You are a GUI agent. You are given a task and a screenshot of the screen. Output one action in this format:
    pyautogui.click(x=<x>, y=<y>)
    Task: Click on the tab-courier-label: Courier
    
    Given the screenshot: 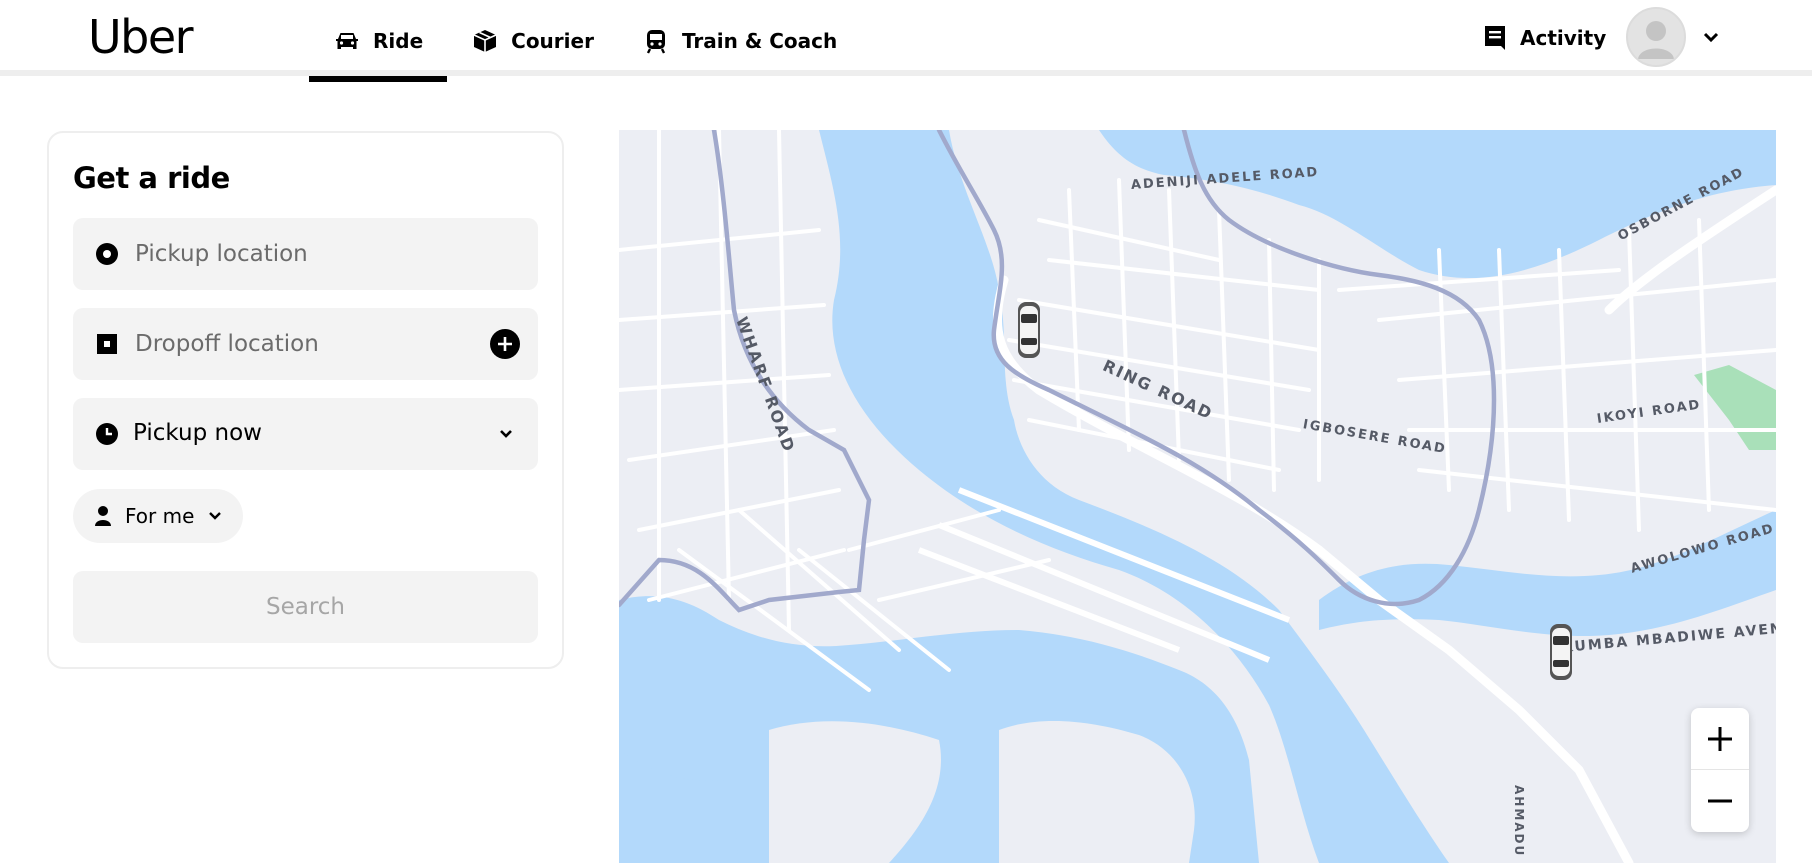 What is the action you would take?
    pyautogui.click(x=552, y=41)
    